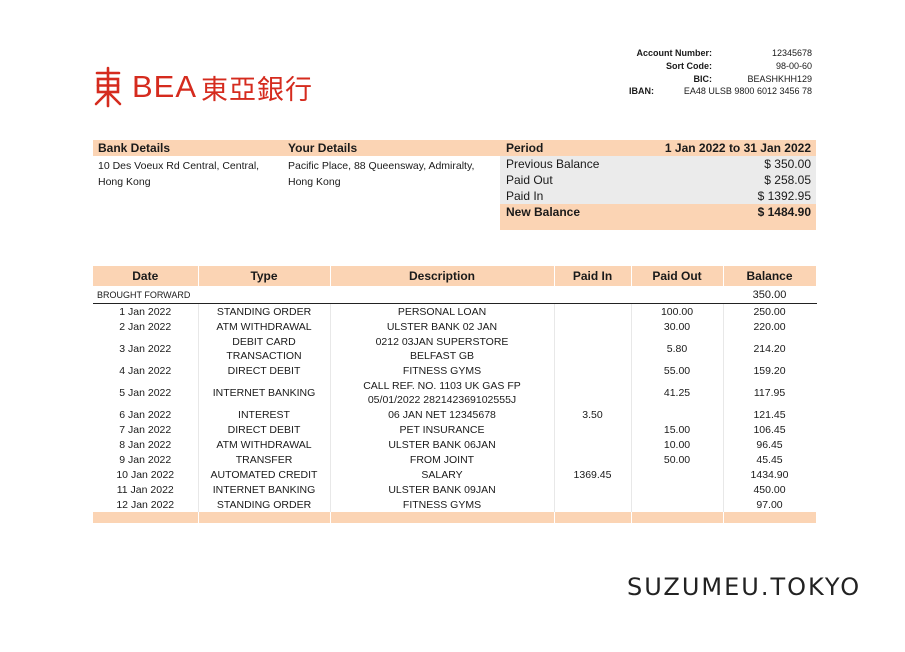 The height and width of the screenshot is (652, 905). What do you see at coordinates (525, 196) in the screenshot?
I see `paid-in-label: Paid In` at bounding box center [525, 196].